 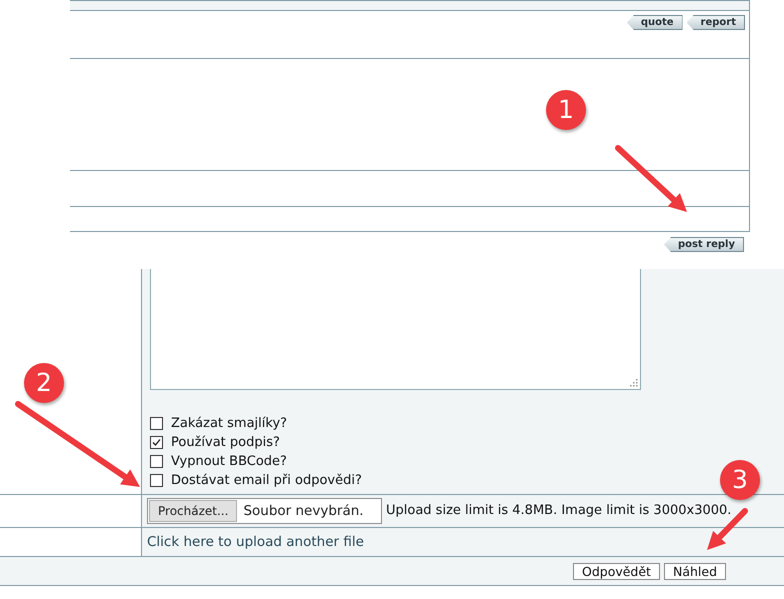 What do you see at coordinates (695, 571) in the screenshot?
I see `submit-button: Náhled` at bounding box center [695, 571].